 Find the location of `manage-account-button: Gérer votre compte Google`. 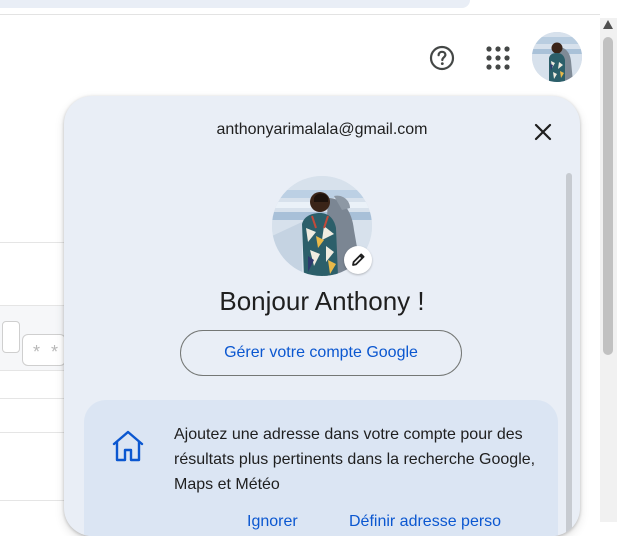

manage-account-button: Gérer votre compte Google is located at coordinates (321, 353).